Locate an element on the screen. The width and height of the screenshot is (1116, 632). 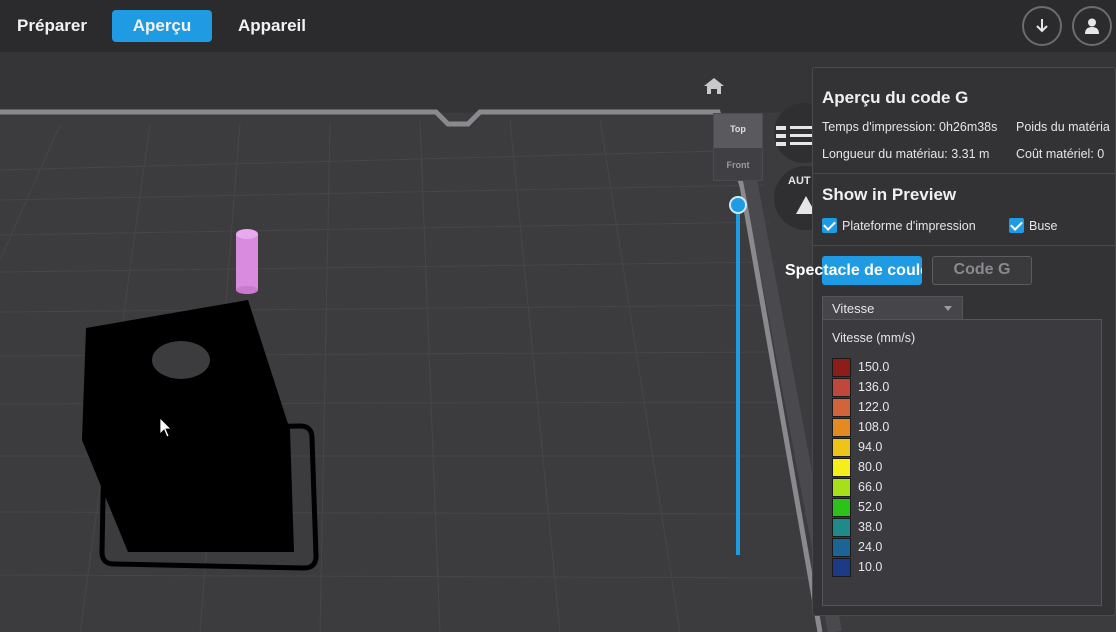
prime-tower-top is located at coordinates (247, 234).